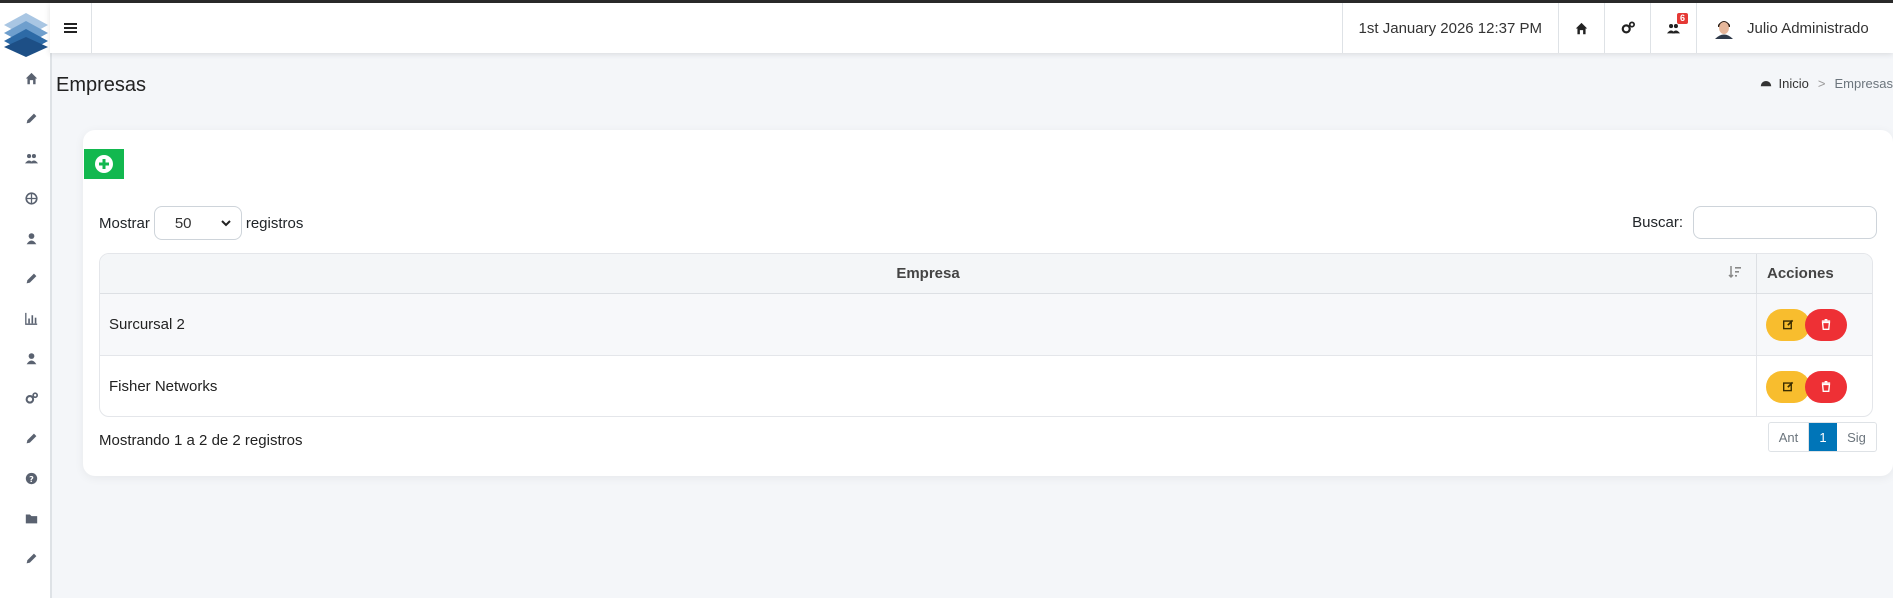  I want to click on notification-badge: 6, so click(1683, 18).